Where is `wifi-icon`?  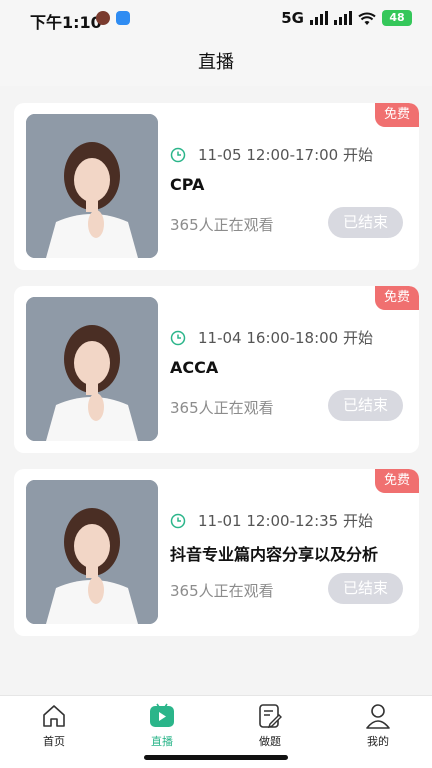
wifi-icon is located at coordinates (367, 18).